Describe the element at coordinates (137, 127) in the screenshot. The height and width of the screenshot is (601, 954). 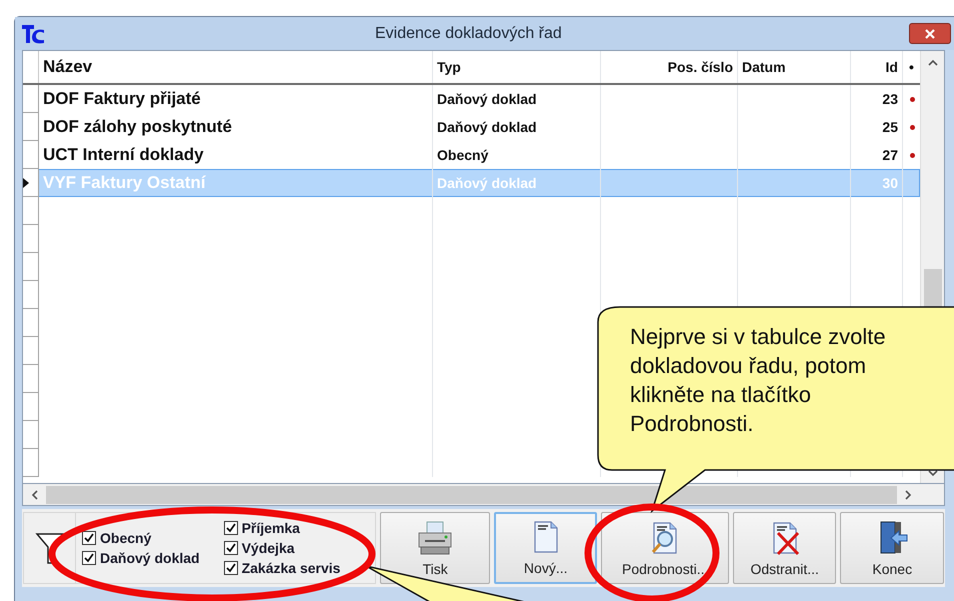
I see `table-cell-text: DOF zálohy poskytnuté` at that location.